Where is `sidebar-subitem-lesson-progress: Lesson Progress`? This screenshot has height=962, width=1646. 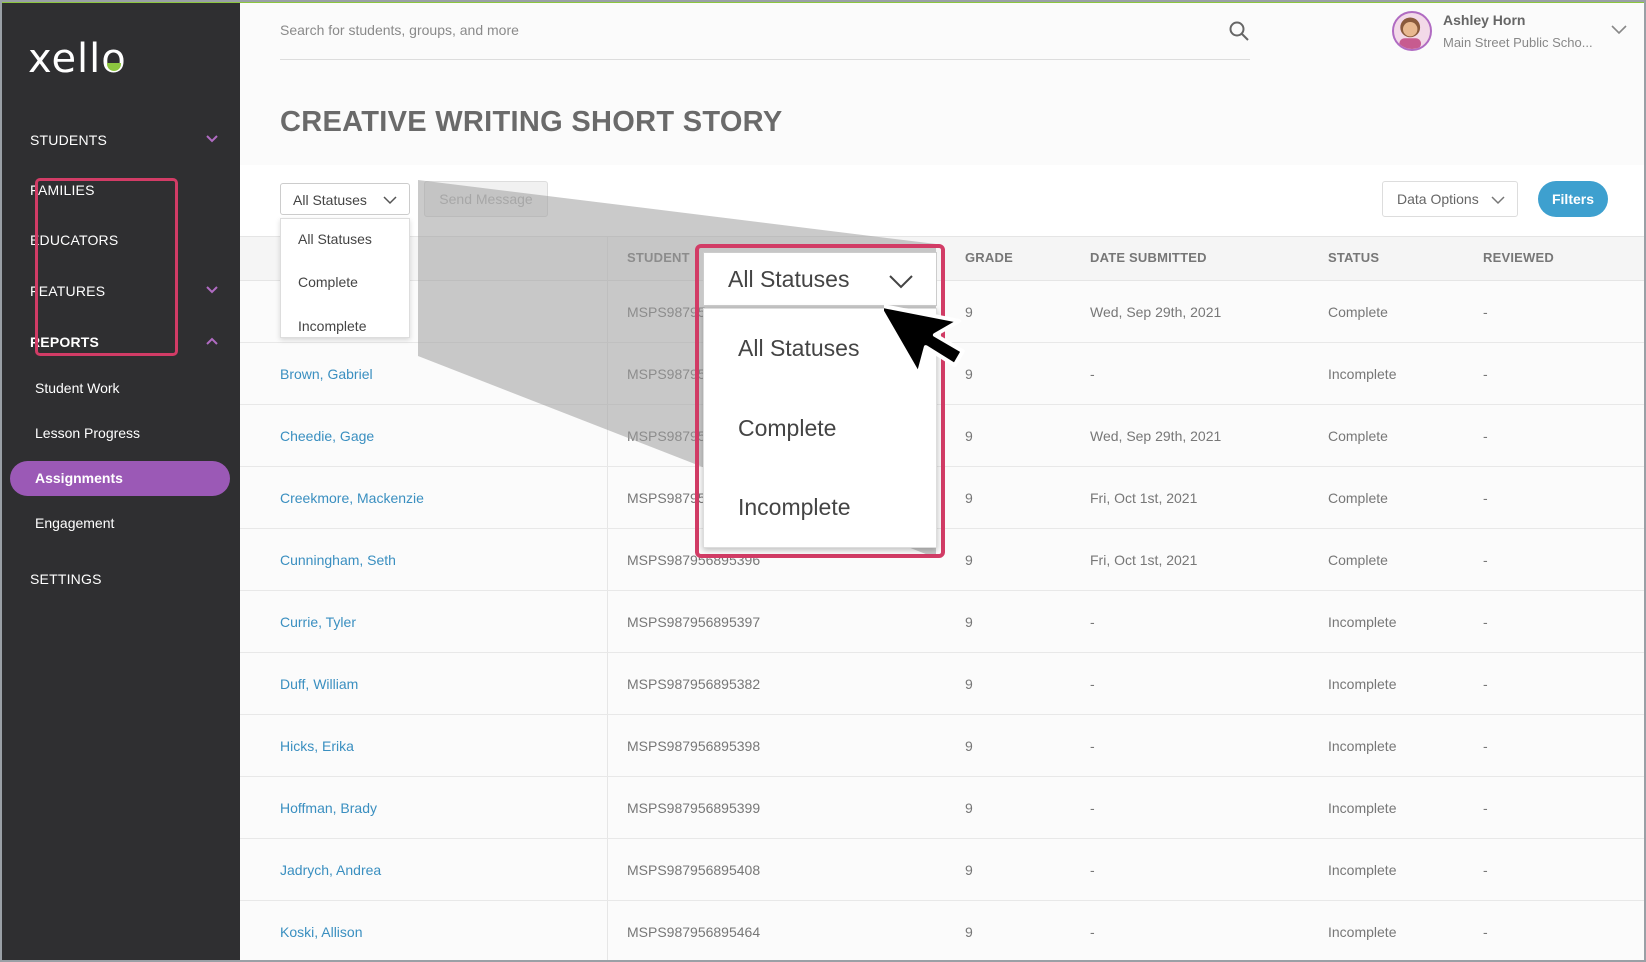 sidebar-subitem-lesson-progress: Lesson Progress is located at coordinates (130, 433).